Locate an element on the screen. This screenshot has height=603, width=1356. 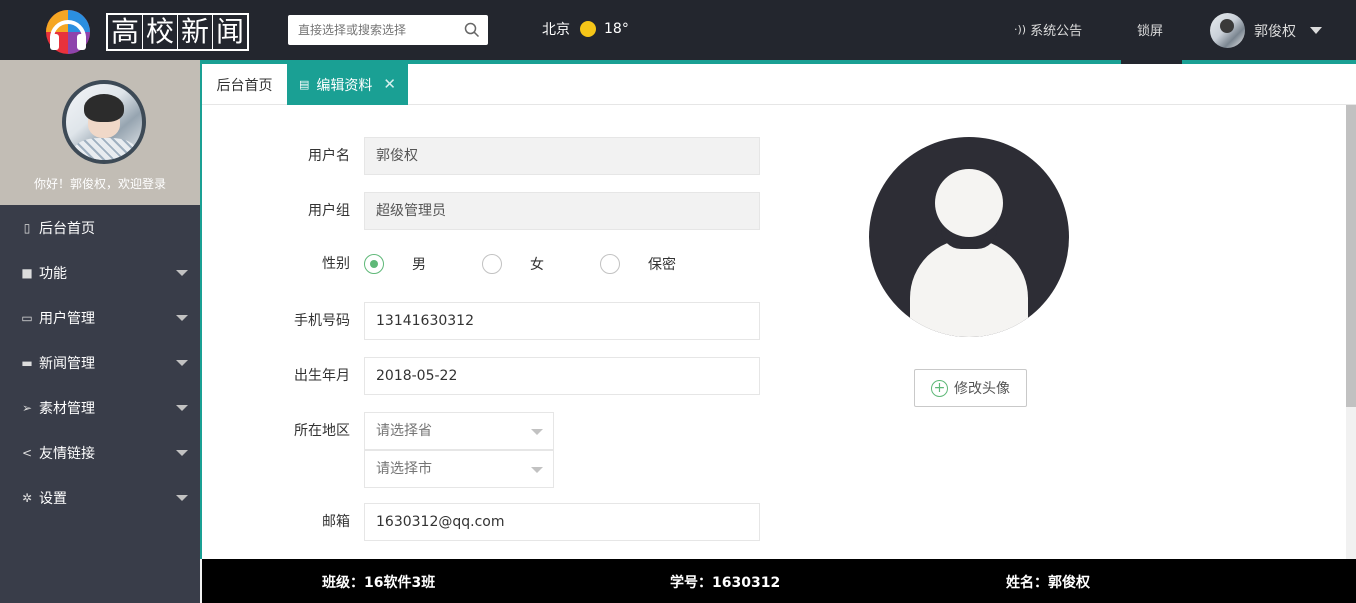
system-notice-link: ·)) 系统公告 is located at coordinates (1048, 29).